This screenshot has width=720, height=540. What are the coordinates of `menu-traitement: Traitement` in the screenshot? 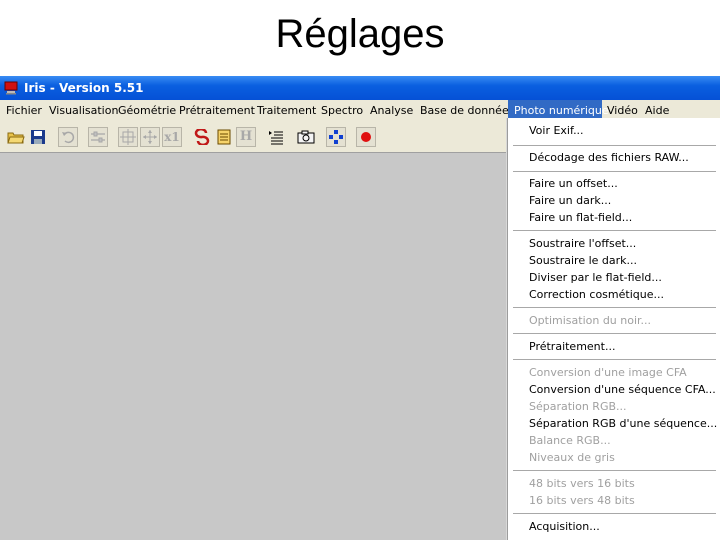 It's located at (286, 111).